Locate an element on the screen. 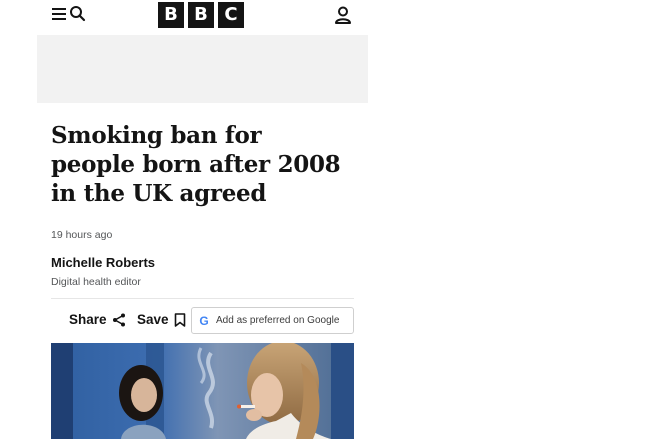 This screenshot has height=439, width=654. article-hero-image is located at coordinates (202, 391).